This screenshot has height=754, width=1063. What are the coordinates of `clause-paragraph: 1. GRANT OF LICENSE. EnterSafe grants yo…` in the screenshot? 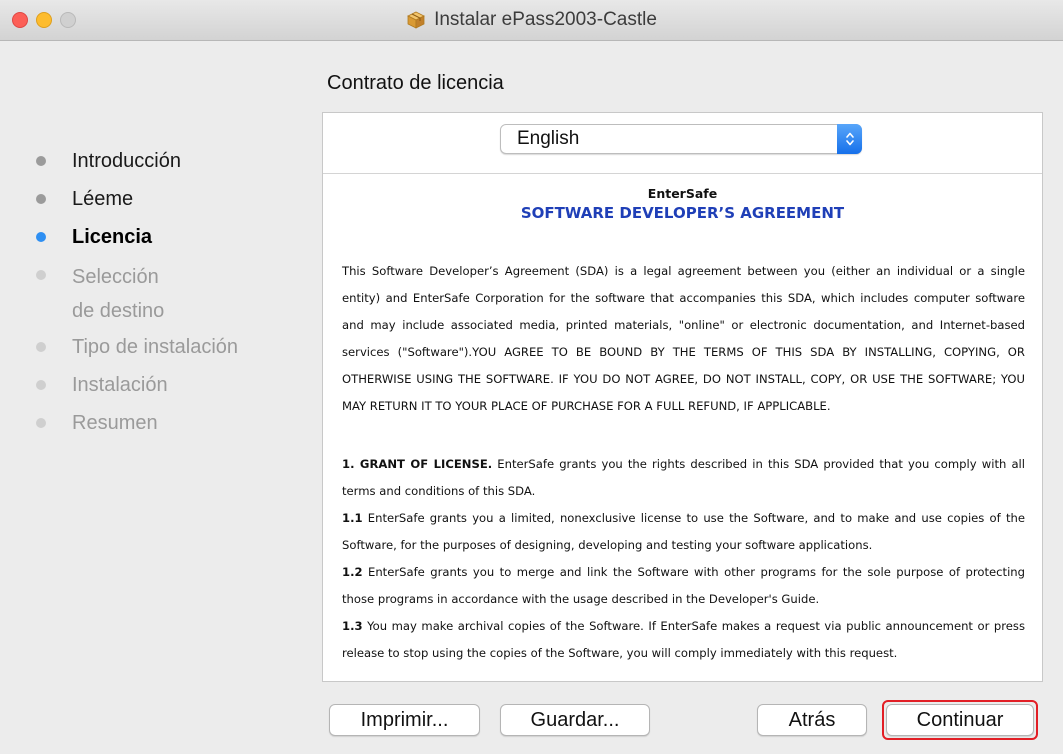 It's located at (683, 478).